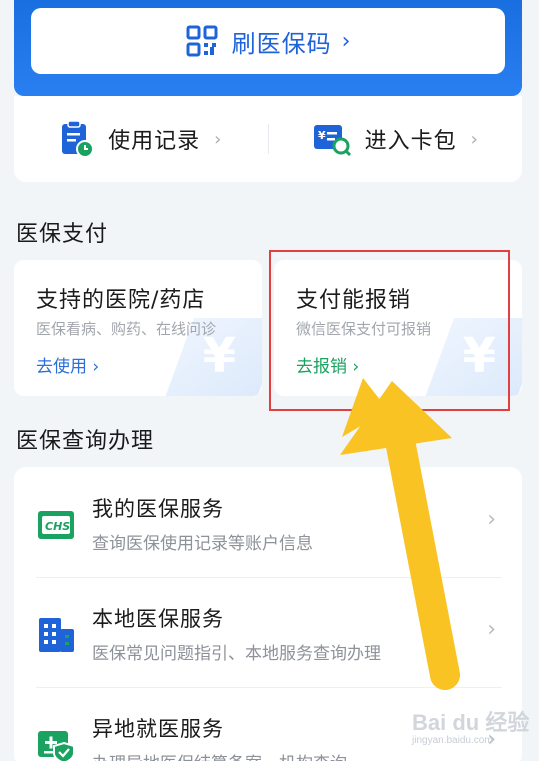 The image size is (539, 761). Describe the element at coordinates (236, 654) in the screenshot. I see `service-subtitle: 医保常见问题指引、本地服务查询办理` at that location.